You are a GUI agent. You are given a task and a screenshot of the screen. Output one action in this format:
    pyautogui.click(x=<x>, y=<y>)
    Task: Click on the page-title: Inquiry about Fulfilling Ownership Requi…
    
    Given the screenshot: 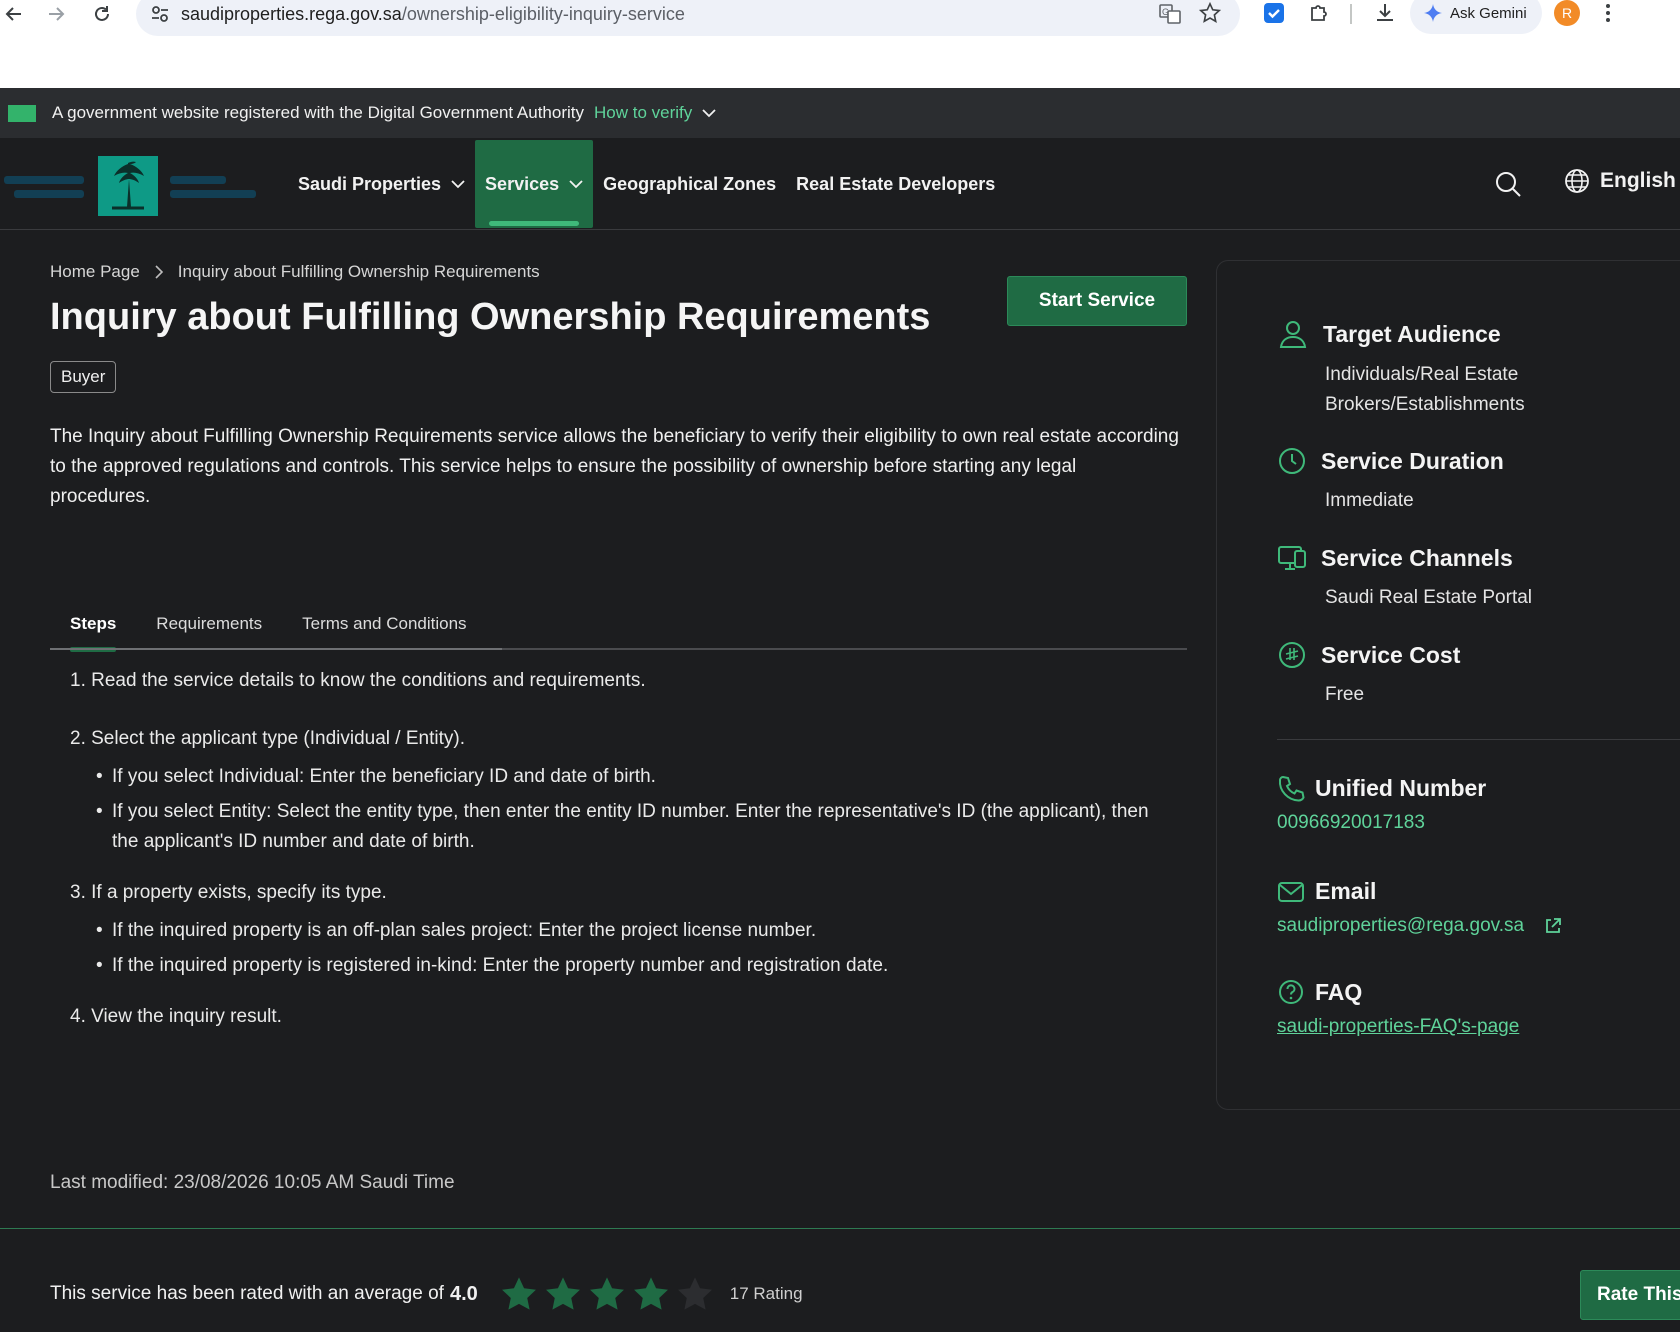 What is the action you would take?
    pyautogui.click(x=490, y=317)
    